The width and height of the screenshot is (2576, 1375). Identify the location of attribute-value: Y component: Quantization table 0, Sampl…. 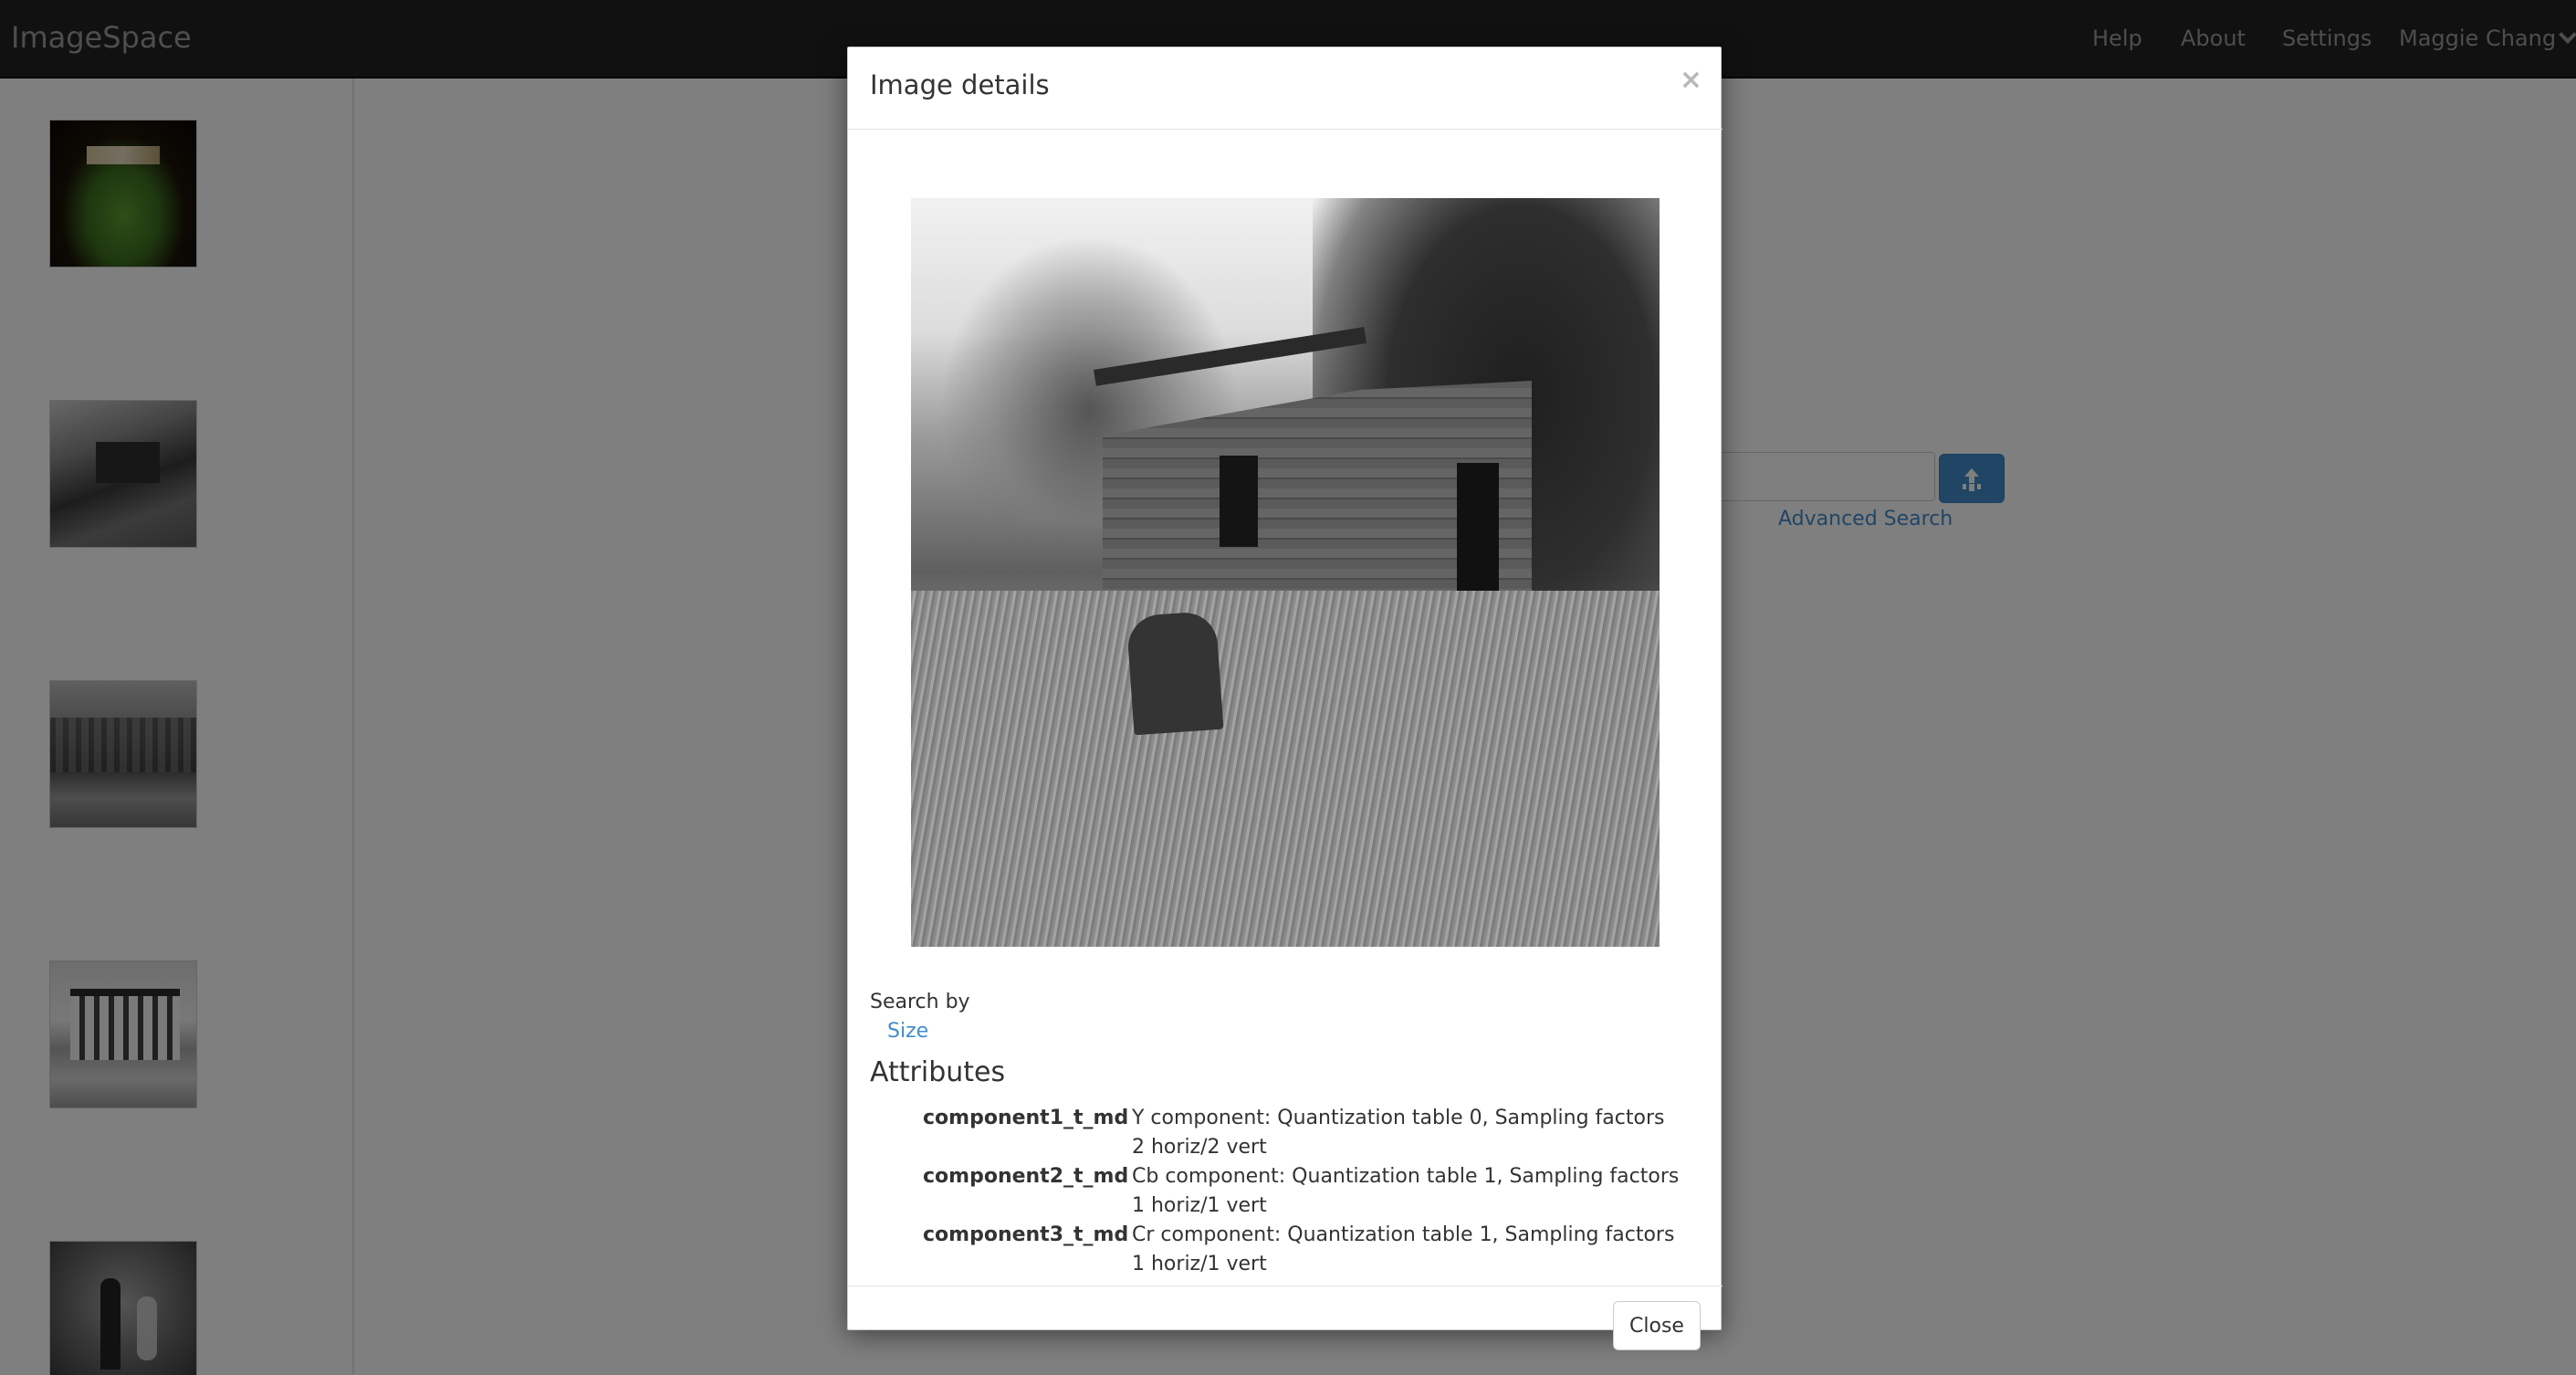
(1398, 1133).